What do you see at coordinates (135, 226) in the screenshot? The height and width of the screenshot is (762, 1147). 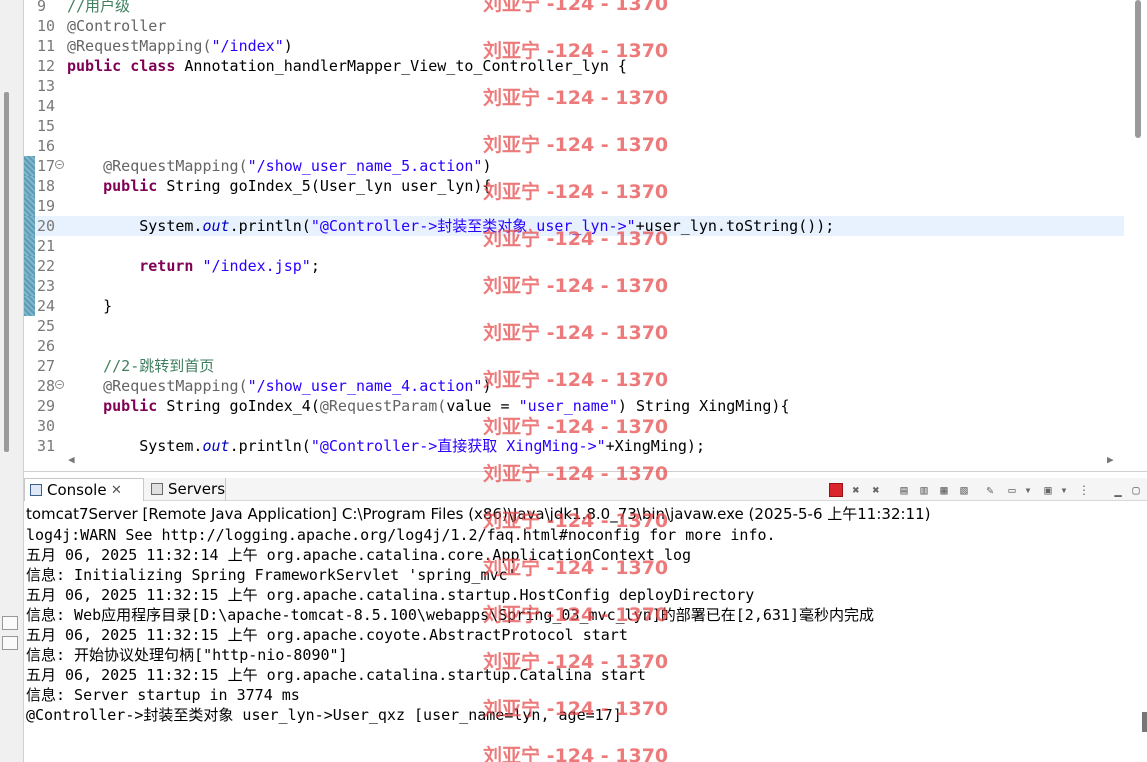 I see `code-token: System.` at bounding box center [135, 226].